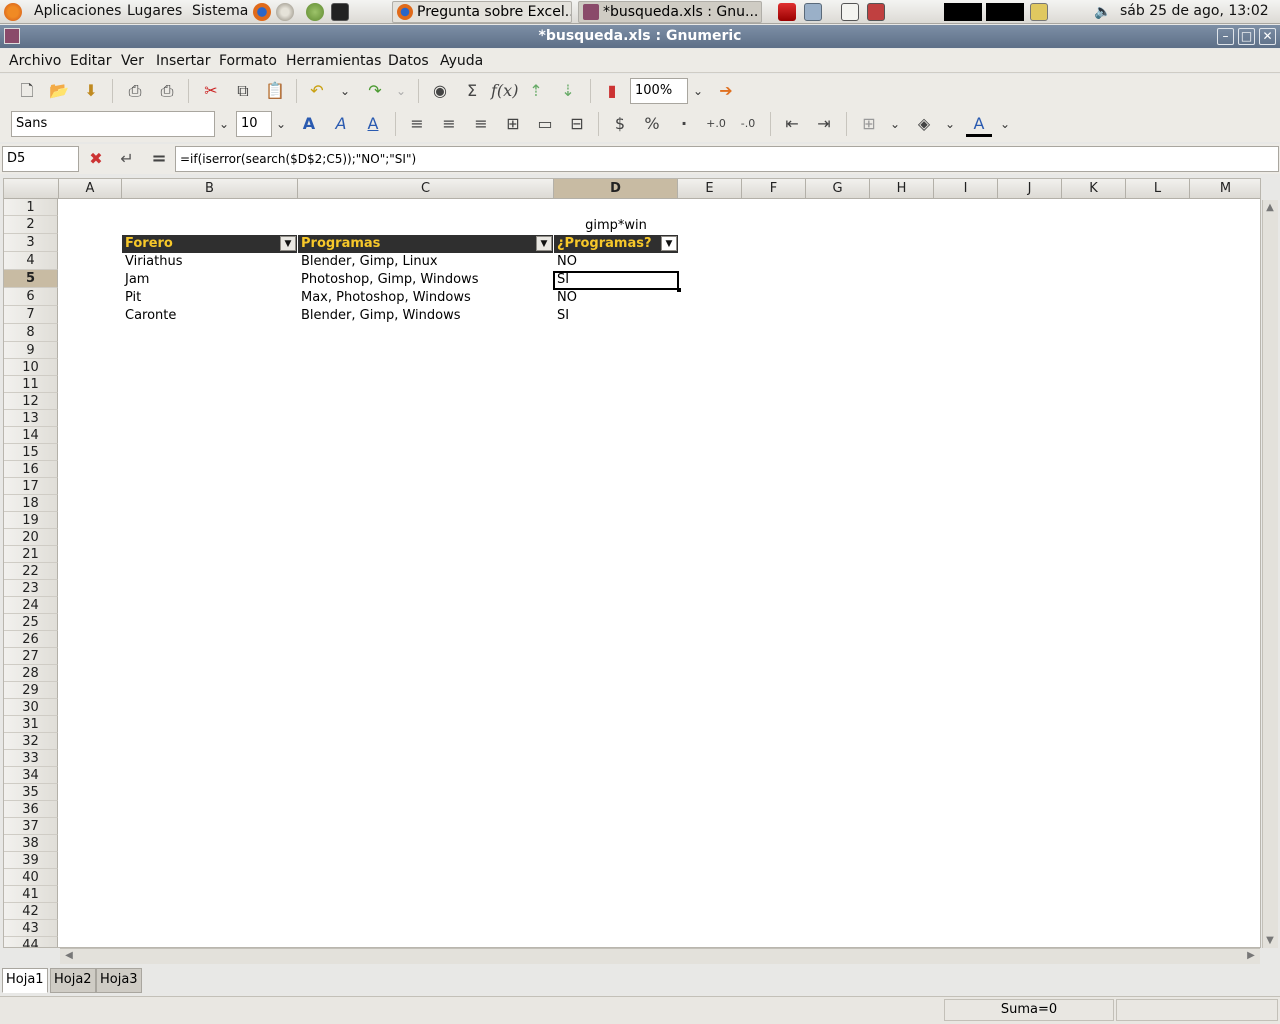  I want to click on lock-icon, so click(1039, 12).